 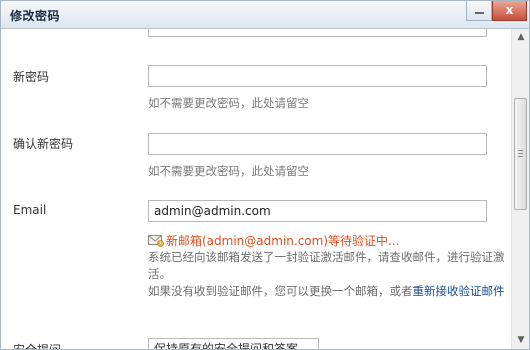 I want to click on scroll-down-arrow-icon: ▼, so click(x=520, y=340).